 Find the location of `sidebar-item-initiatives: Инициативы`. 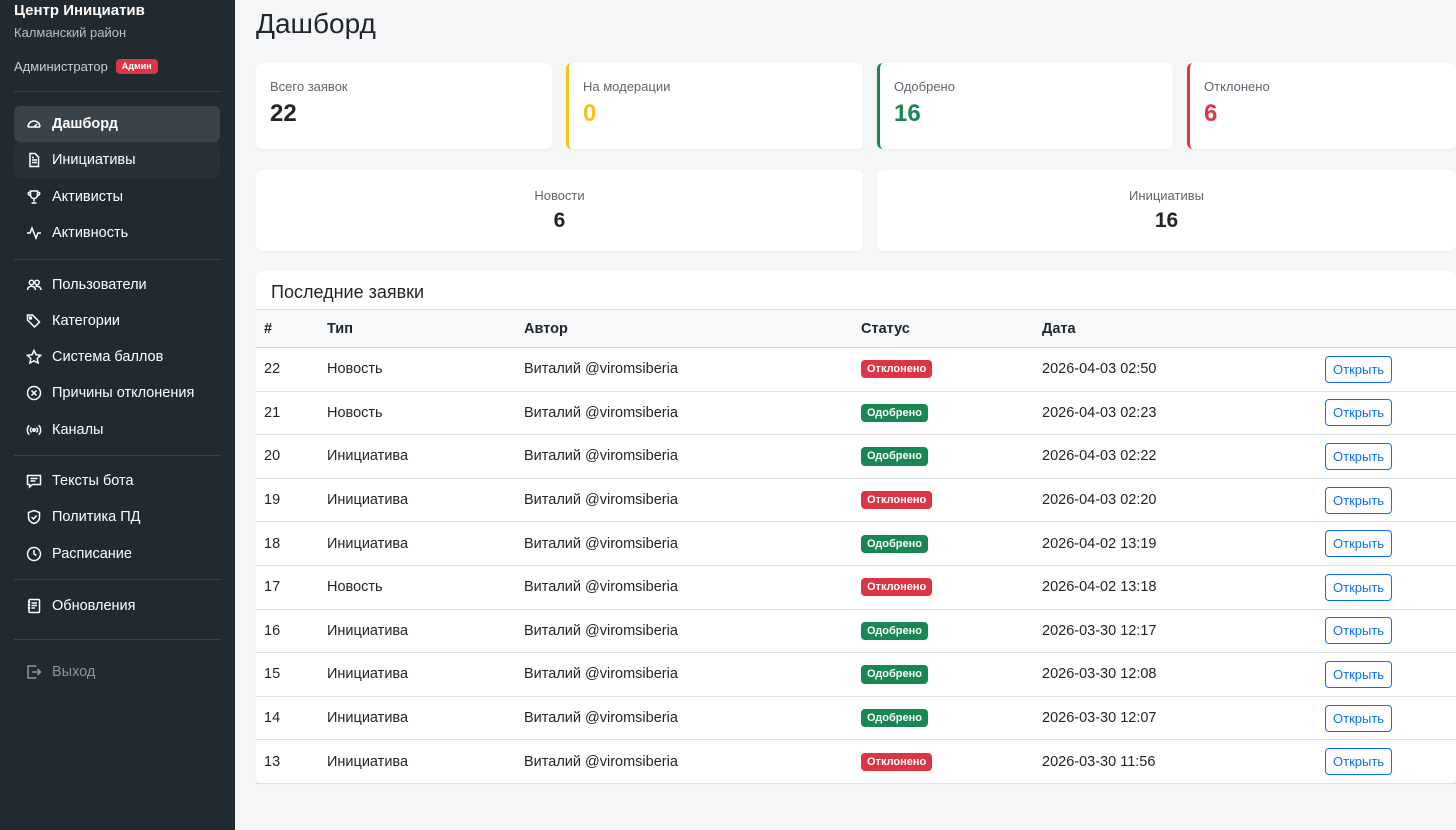

sidebar-item-initiatives: Инициативы is located at coordinates (117, 160).